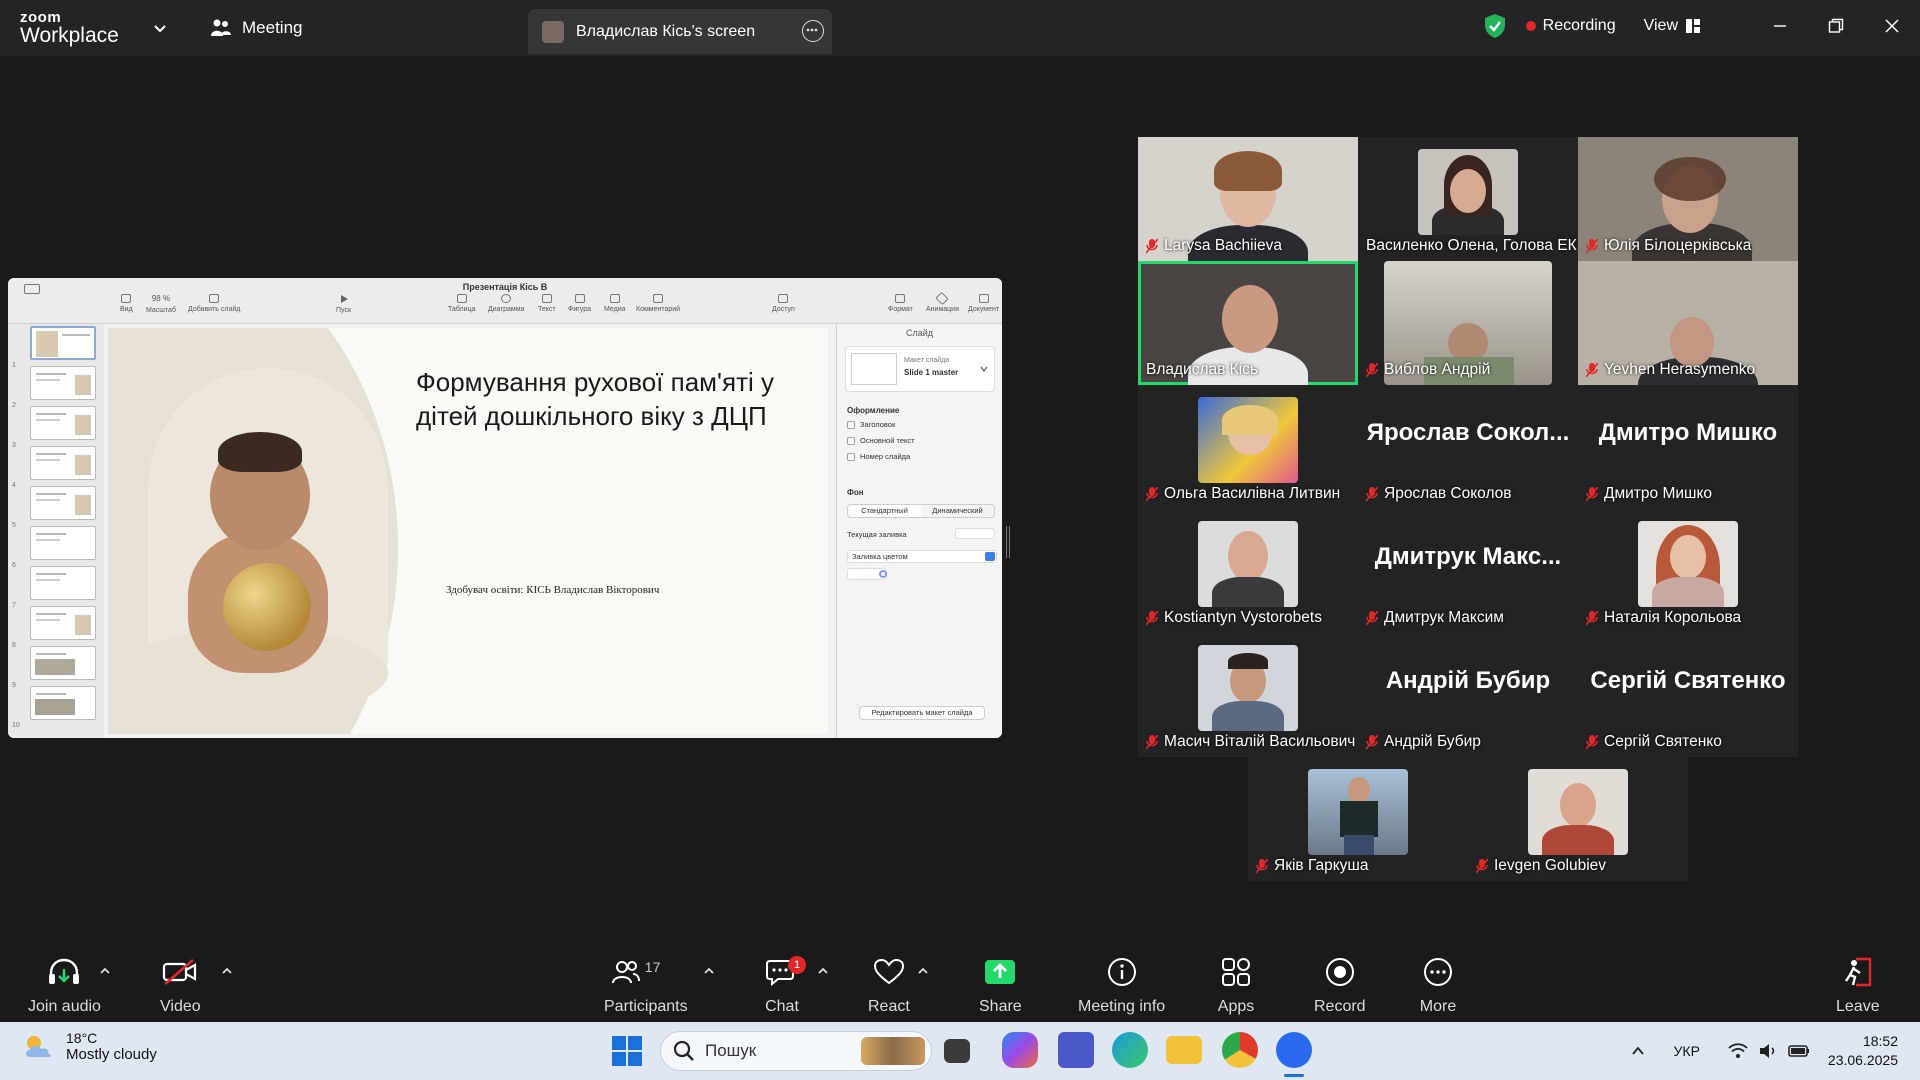 The height and width of the screenshot is (1080, 1920). What do you see at coordinates (1468, 695) in the screenshot?
I see `participant-tile: Андрій Бубир Андрій Бубир` at bounding box center [1468, 695].